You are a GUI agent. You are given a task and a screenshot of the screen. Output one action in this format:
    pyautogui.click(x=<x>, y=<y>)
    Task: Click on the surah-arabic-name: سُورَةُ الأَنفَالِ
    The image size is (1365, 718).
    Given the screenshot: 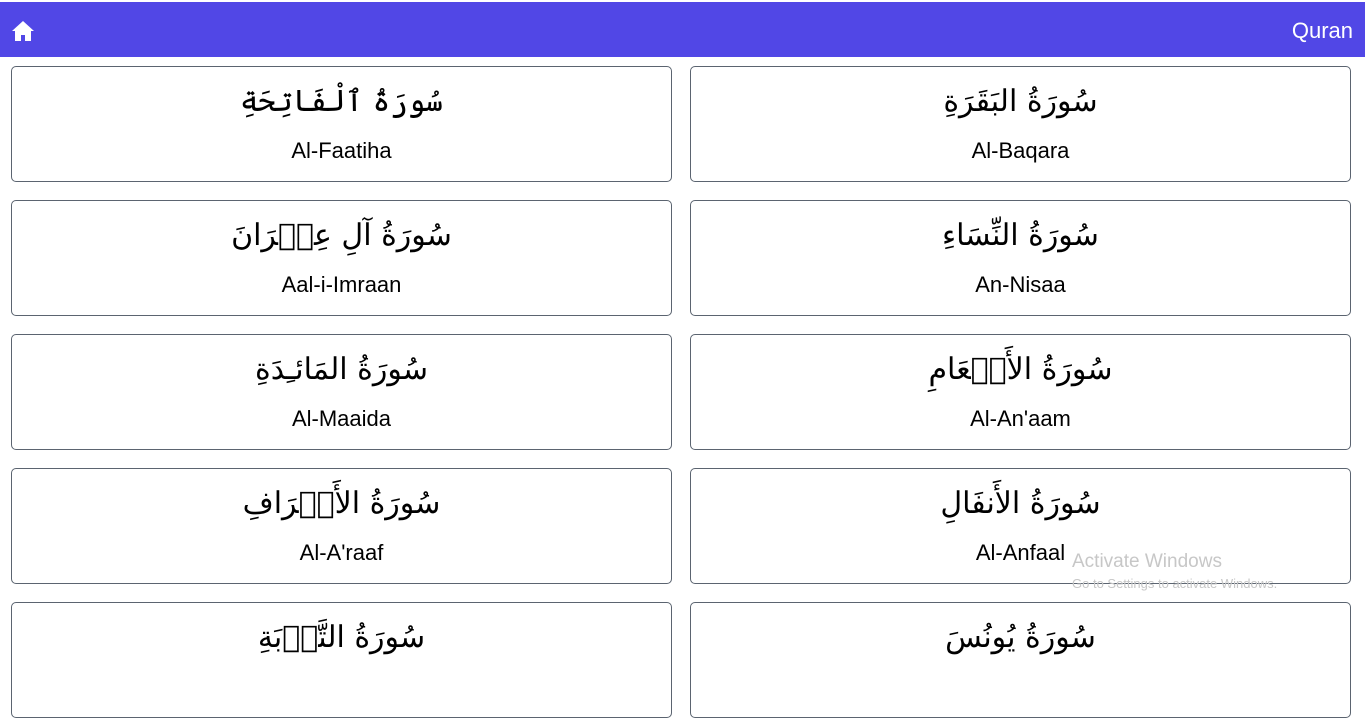 What is the action you would take?
    pyautogui.click(x=1020, y=503)
    